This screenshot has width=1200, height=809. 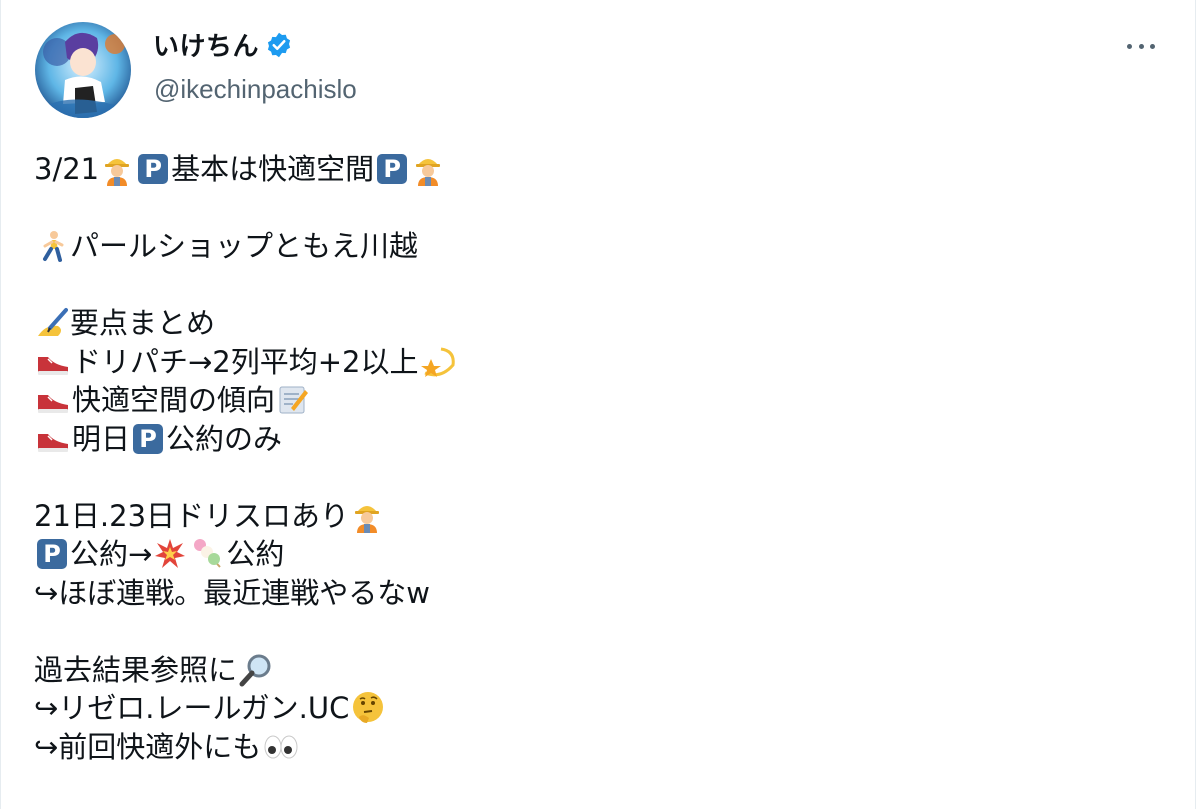 What do you see at coordinates (594, 169) in the screenshot?
I see `tweet-line: 3/21 P 基本は快適空間 P` at bounding box center [594, 169].